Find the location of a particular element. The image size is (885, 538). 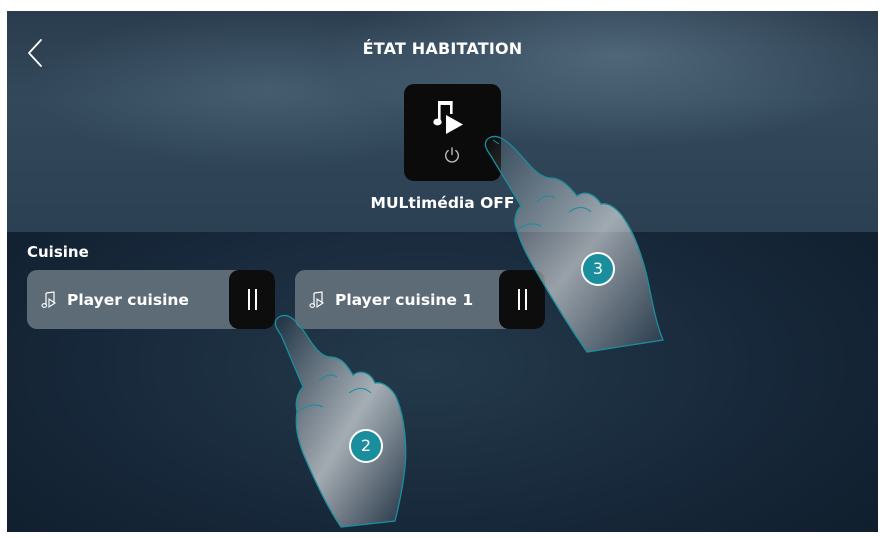

step-2-badge: 2 is located at coordinates (366, 446).